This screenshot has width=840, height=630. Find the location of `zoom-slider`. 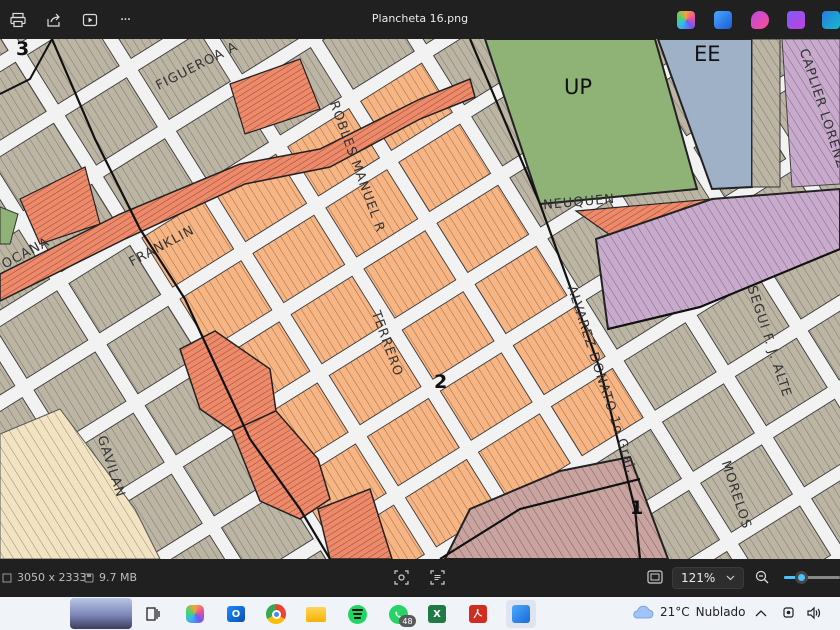

zoom-slider is located at coordinates (812, 577).